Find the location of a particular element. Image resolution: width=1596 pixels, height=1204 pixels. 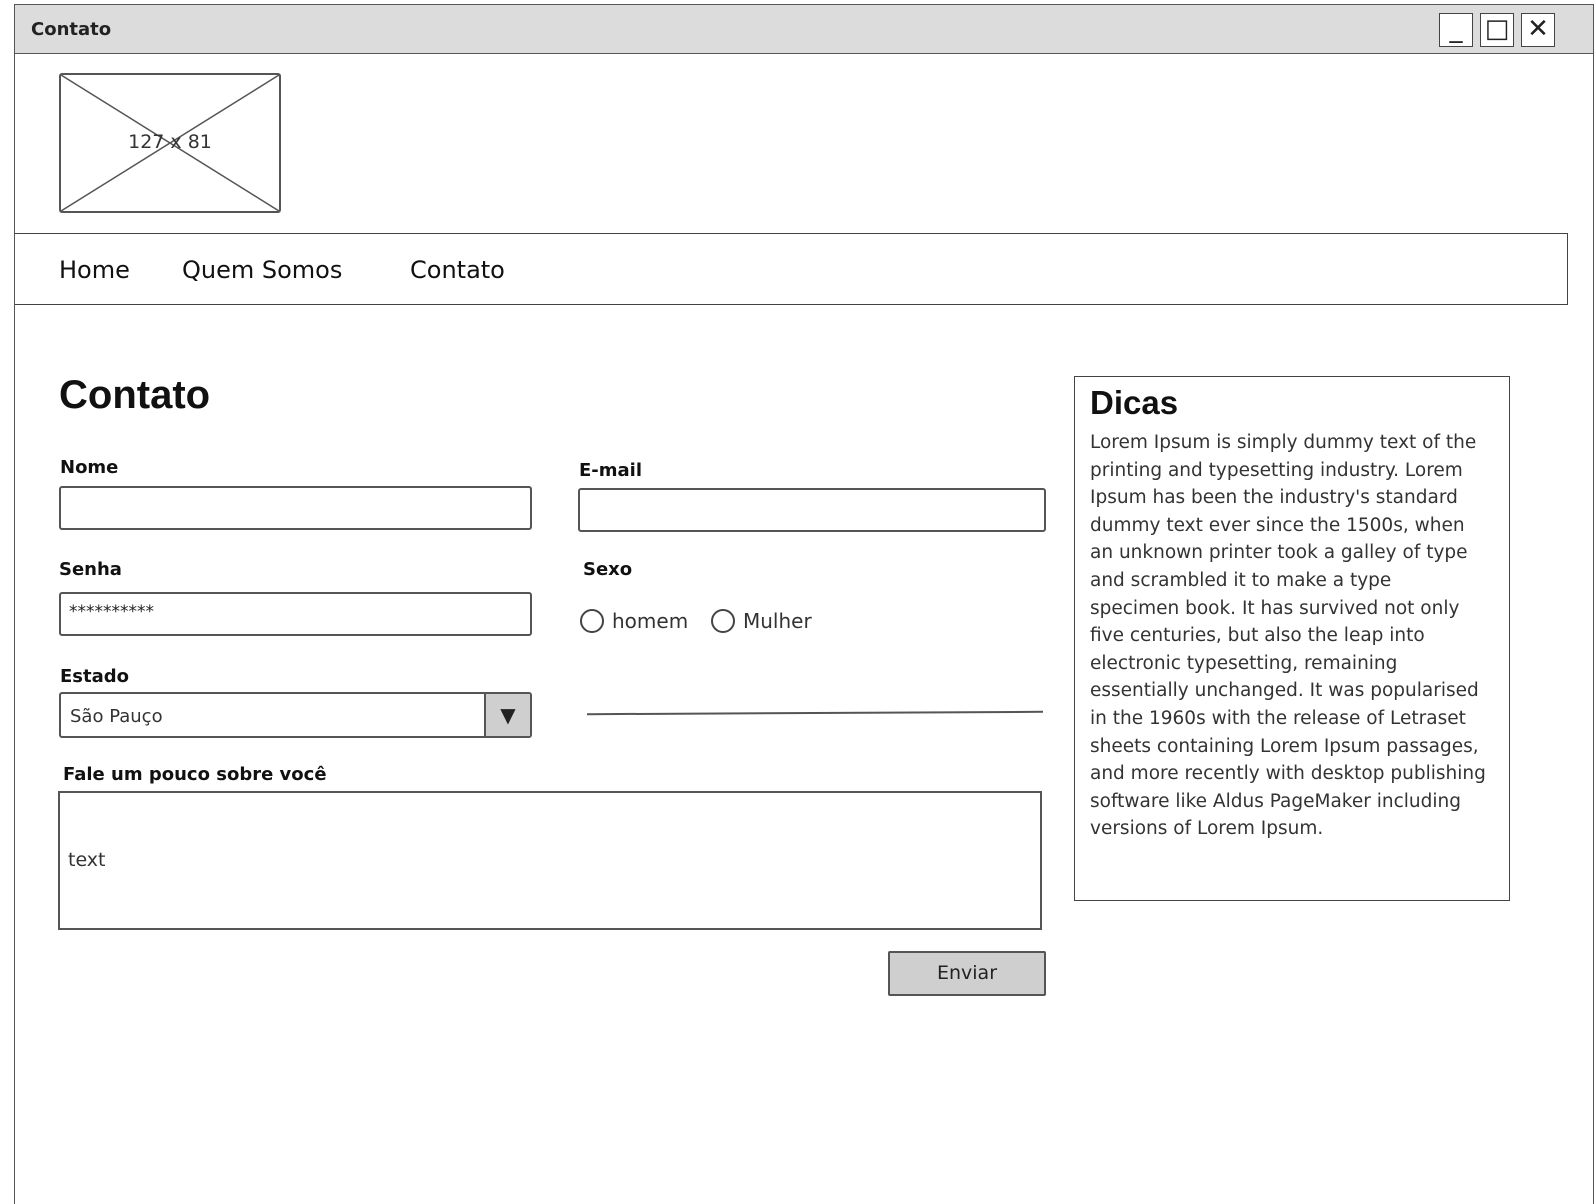

maximize-button: □ is located at coordinates (1497, 30).